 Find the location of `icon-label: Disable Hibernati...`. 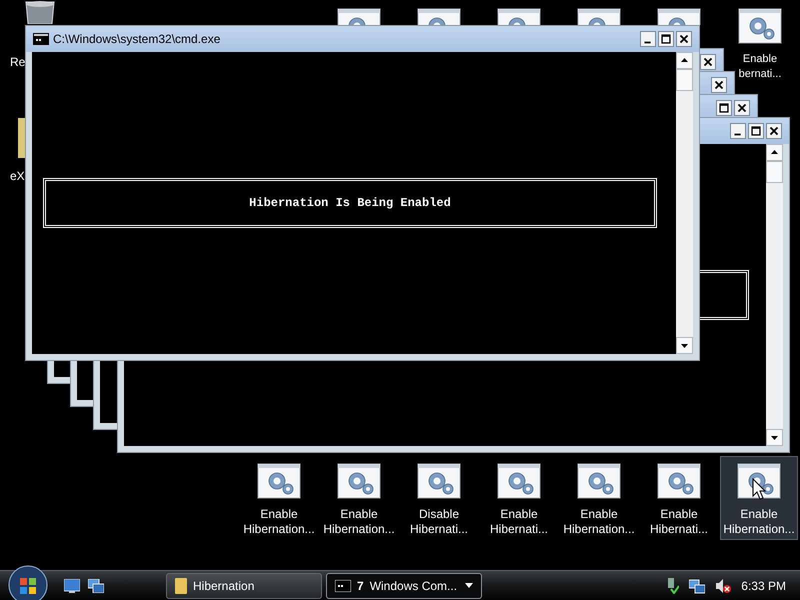

icon-label: Disable Hibernati... is located at coordinates (439, 522).